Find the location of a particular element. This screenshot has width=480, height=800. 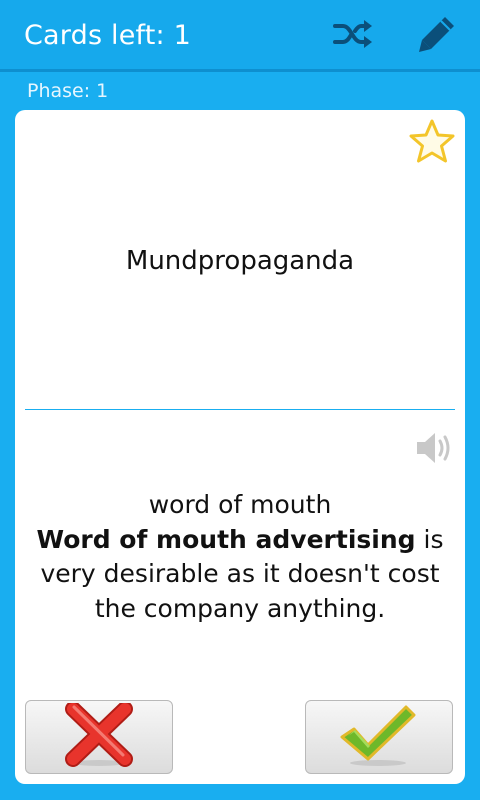

phase-label: Phase: 1 is located at coordinates (68, 91).